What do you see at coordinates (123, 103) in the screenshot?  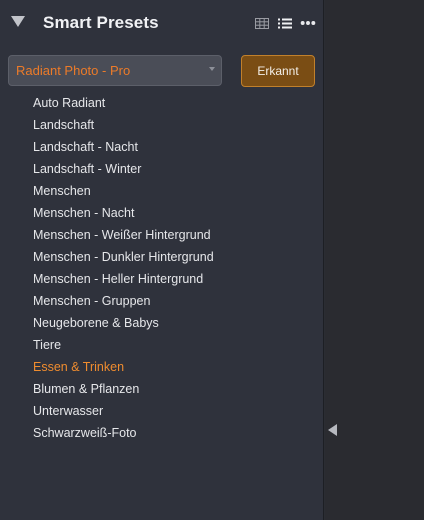 I see `preset-item: Auto Radiant` at bounding box center [123, 103].